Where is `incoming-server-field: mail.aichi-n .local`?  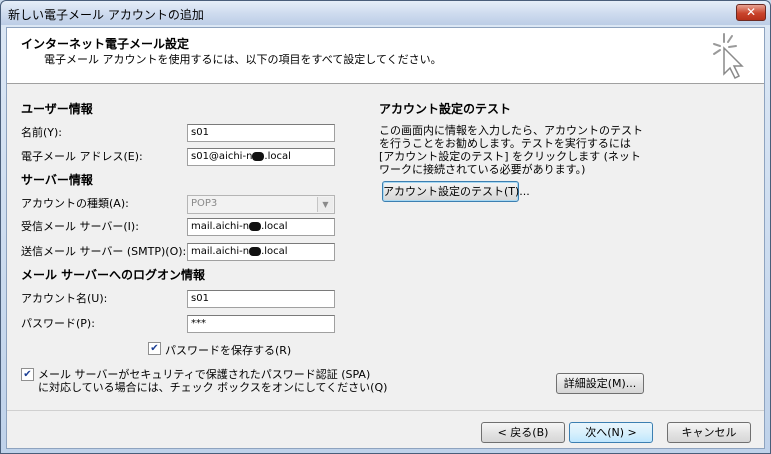
incoming-server-field: mail.aichi-n .local is located at coordinates (261, 227).